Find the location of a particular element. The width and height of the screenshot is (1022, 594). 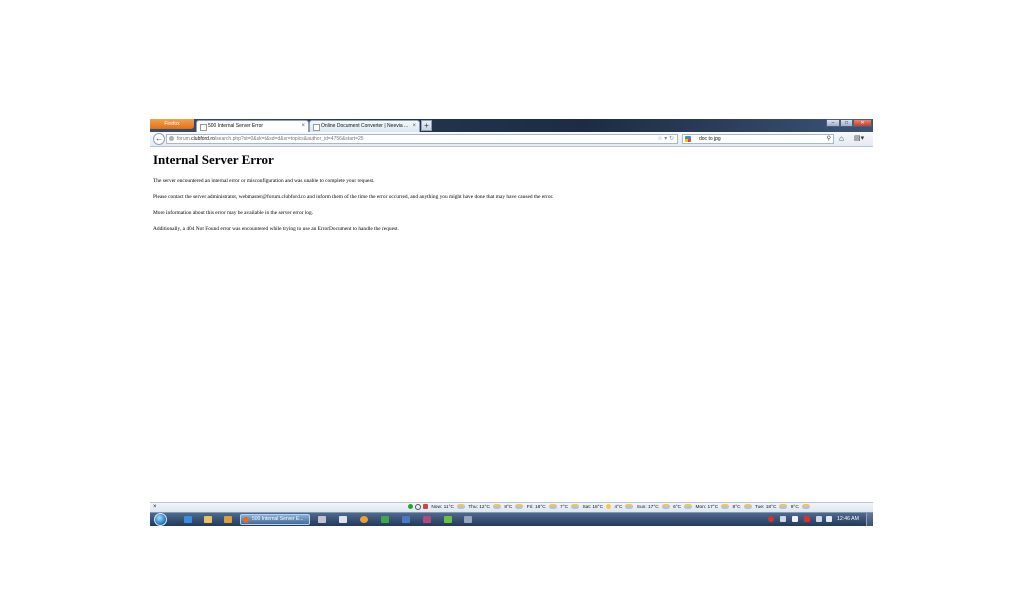

weather-item: 4°C is located at coordinates (624, 507).